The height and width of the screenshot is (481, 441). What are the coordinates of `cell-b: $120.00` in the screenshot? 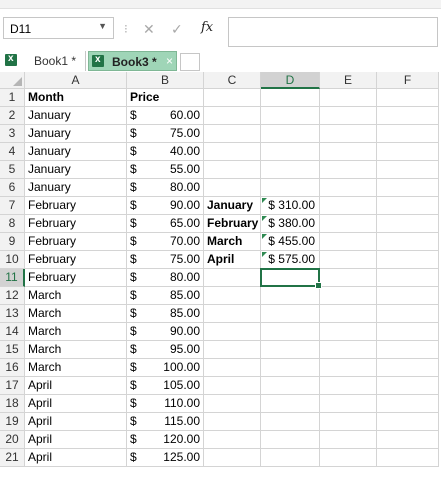 It's located at (165, 440).